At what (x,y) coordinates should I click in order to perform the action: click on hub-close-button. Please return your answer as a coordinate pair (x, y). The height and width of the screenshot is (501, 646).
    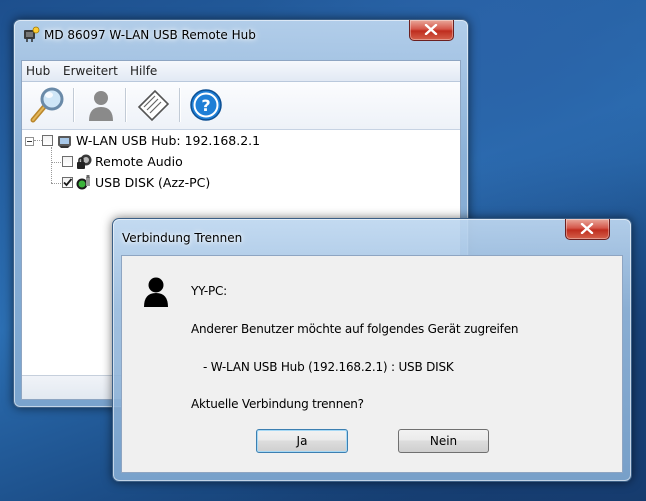
    Looking at the image, I should click on (431, 30).